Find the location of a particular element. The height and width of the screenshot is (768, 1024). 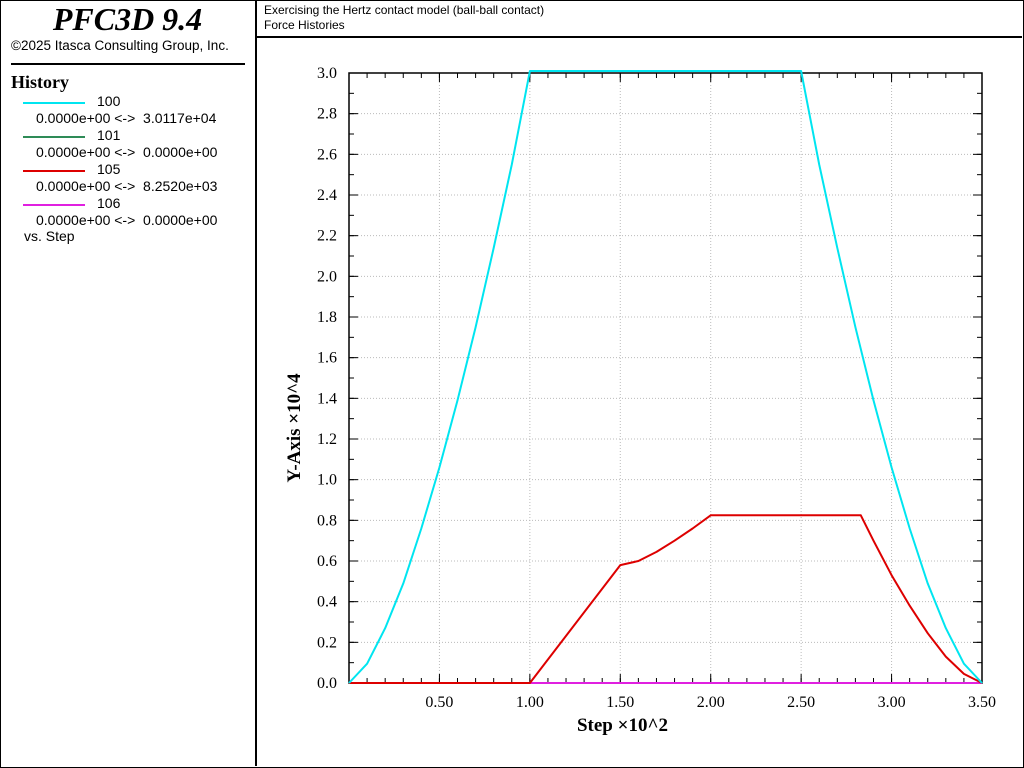

x-tick-label: 3.00 is located at coordinates (892, 702).